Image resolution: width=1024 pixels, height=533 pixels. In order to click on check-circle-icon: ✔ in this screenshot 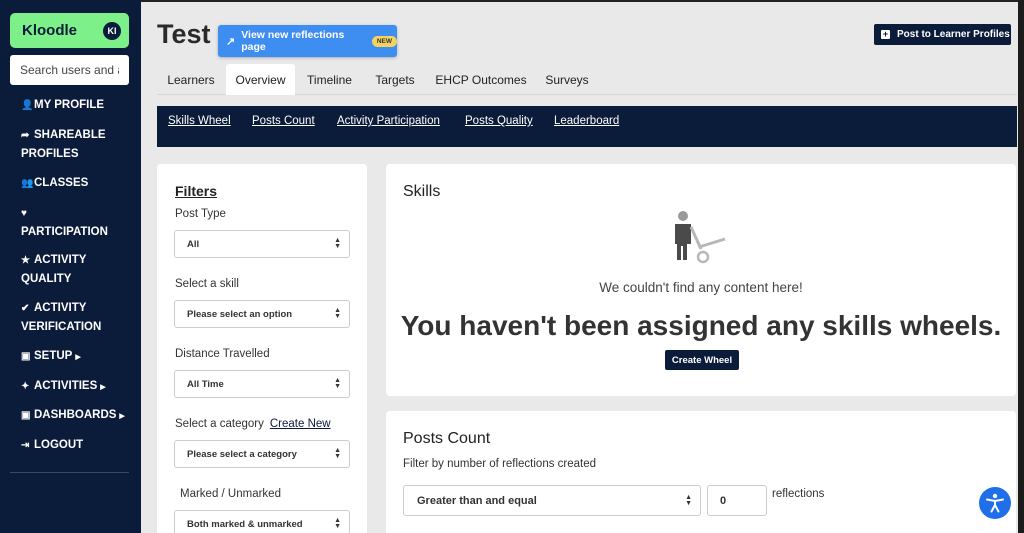, I will do `click(25, 308)`.